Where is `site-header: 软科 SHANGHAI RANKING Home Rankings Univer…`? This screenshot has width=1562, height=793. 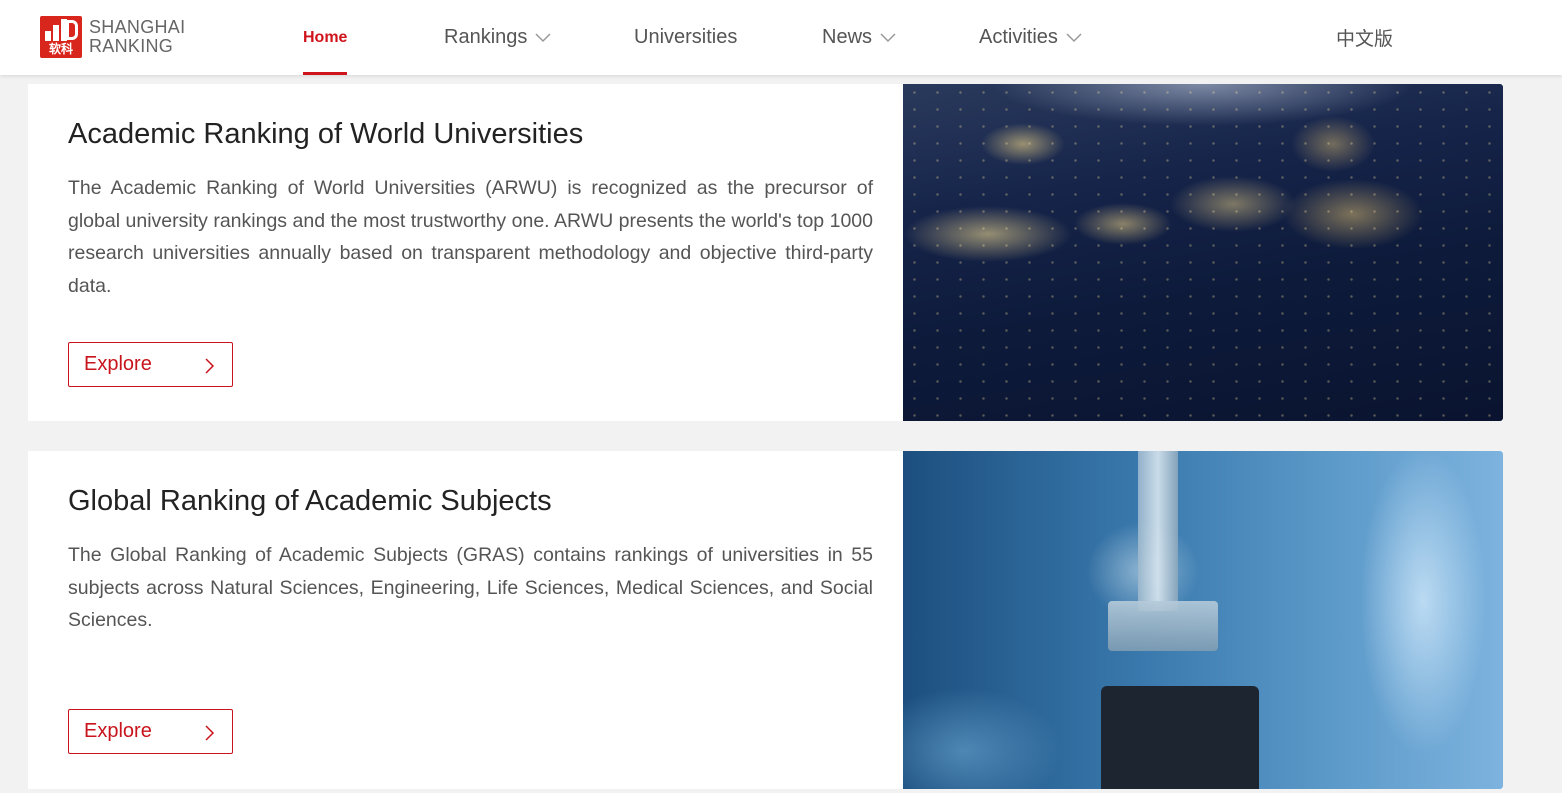 site-header: 软科 SHANGHAI RANKING Home Rankings Univer… is located at coordinates (781, 37).